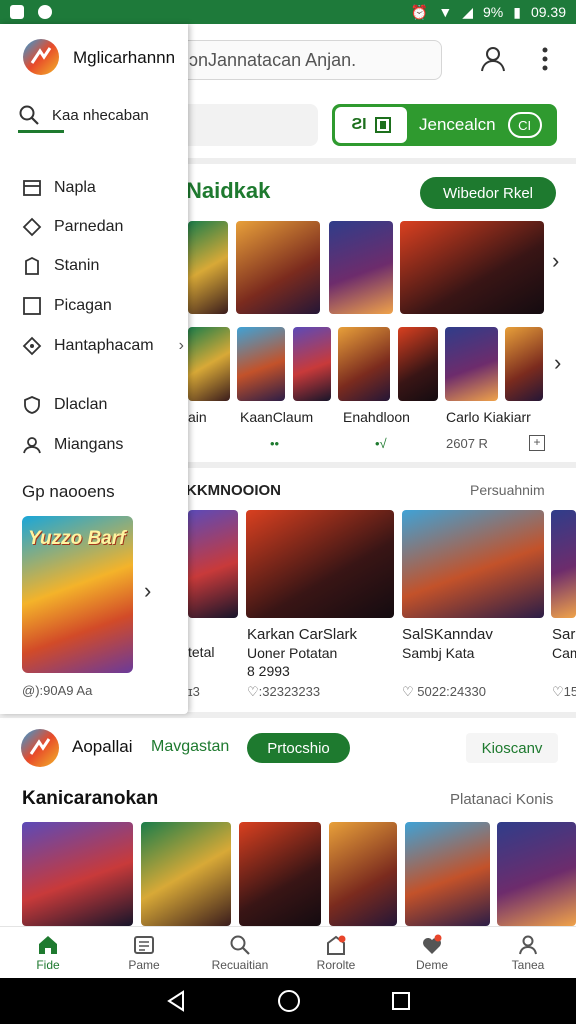 The image size is (576, 1024). I want to click on nav-item-profile: Tanea, so click(528, 952).